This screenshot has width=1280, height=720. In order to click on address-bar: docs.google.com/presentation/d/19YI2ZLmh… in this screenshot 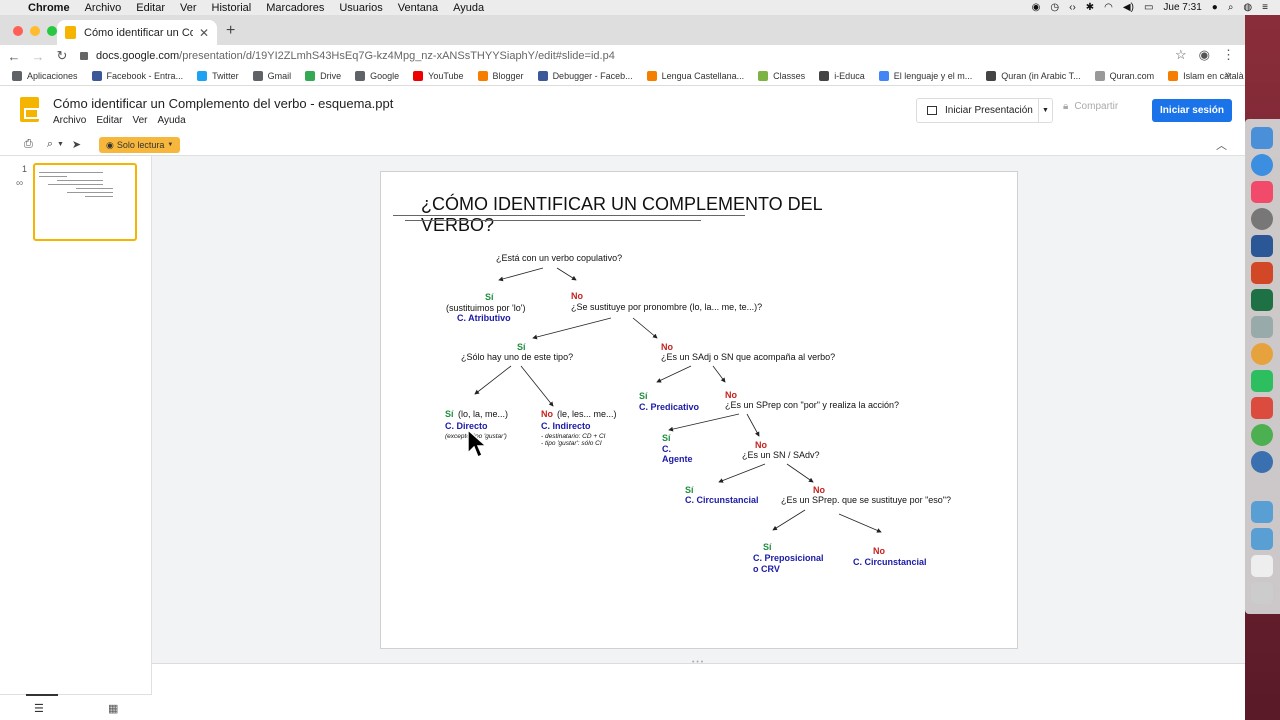, I will do `click(640, 56)`.